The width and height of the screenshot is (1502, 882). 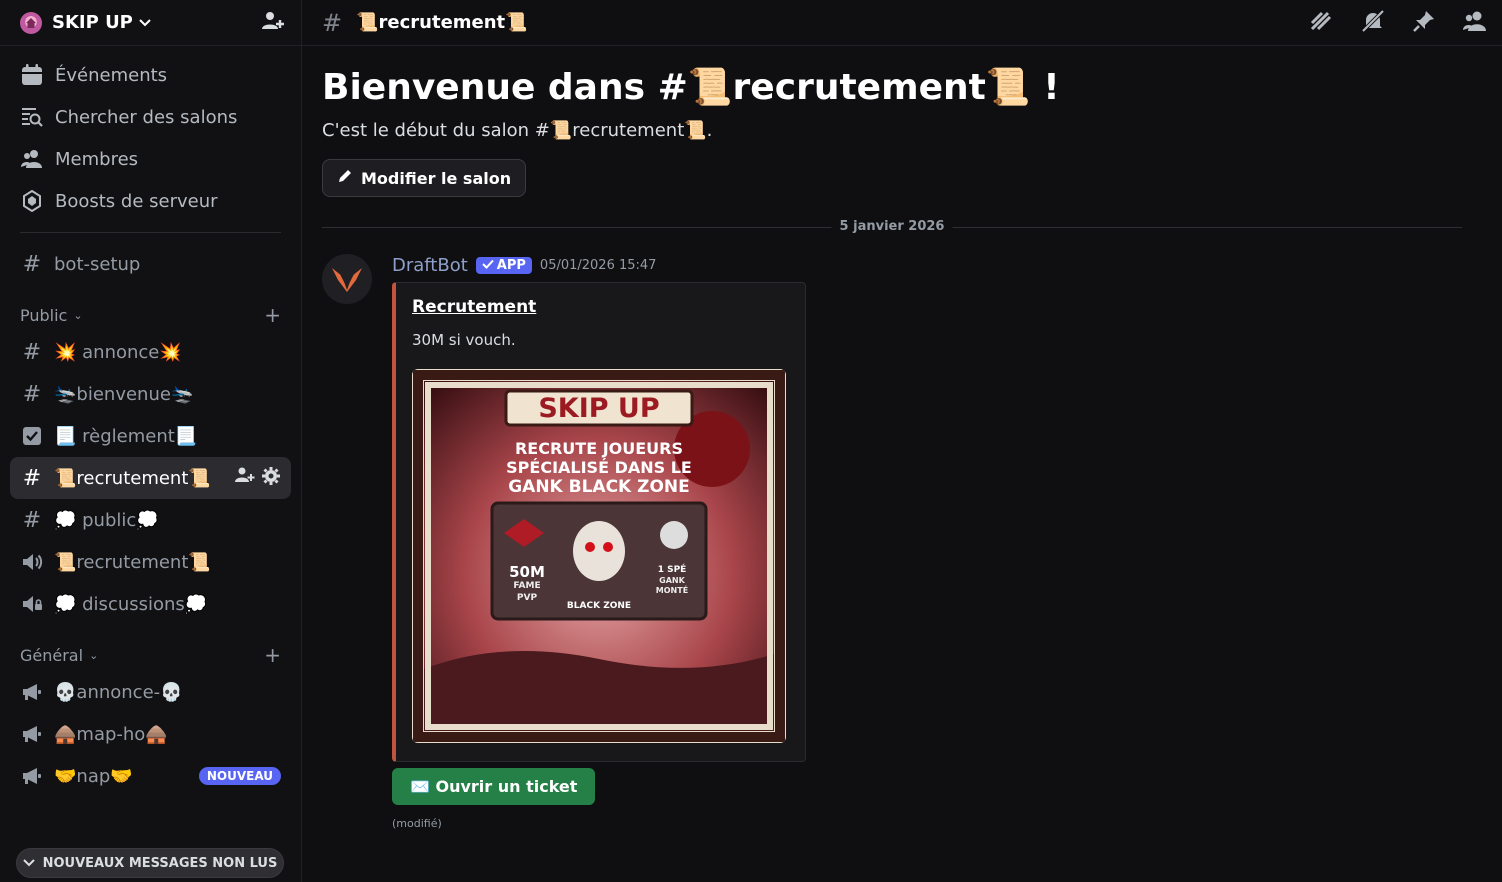 I want to click on category-label: Général, so click(x=52, y=655).